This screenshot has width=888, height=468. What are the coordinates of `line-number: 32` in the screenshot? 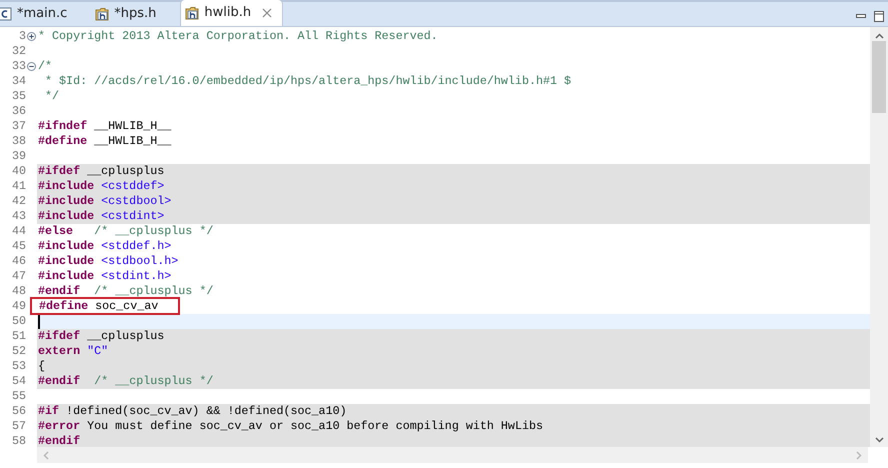 It's located at (18, 51).